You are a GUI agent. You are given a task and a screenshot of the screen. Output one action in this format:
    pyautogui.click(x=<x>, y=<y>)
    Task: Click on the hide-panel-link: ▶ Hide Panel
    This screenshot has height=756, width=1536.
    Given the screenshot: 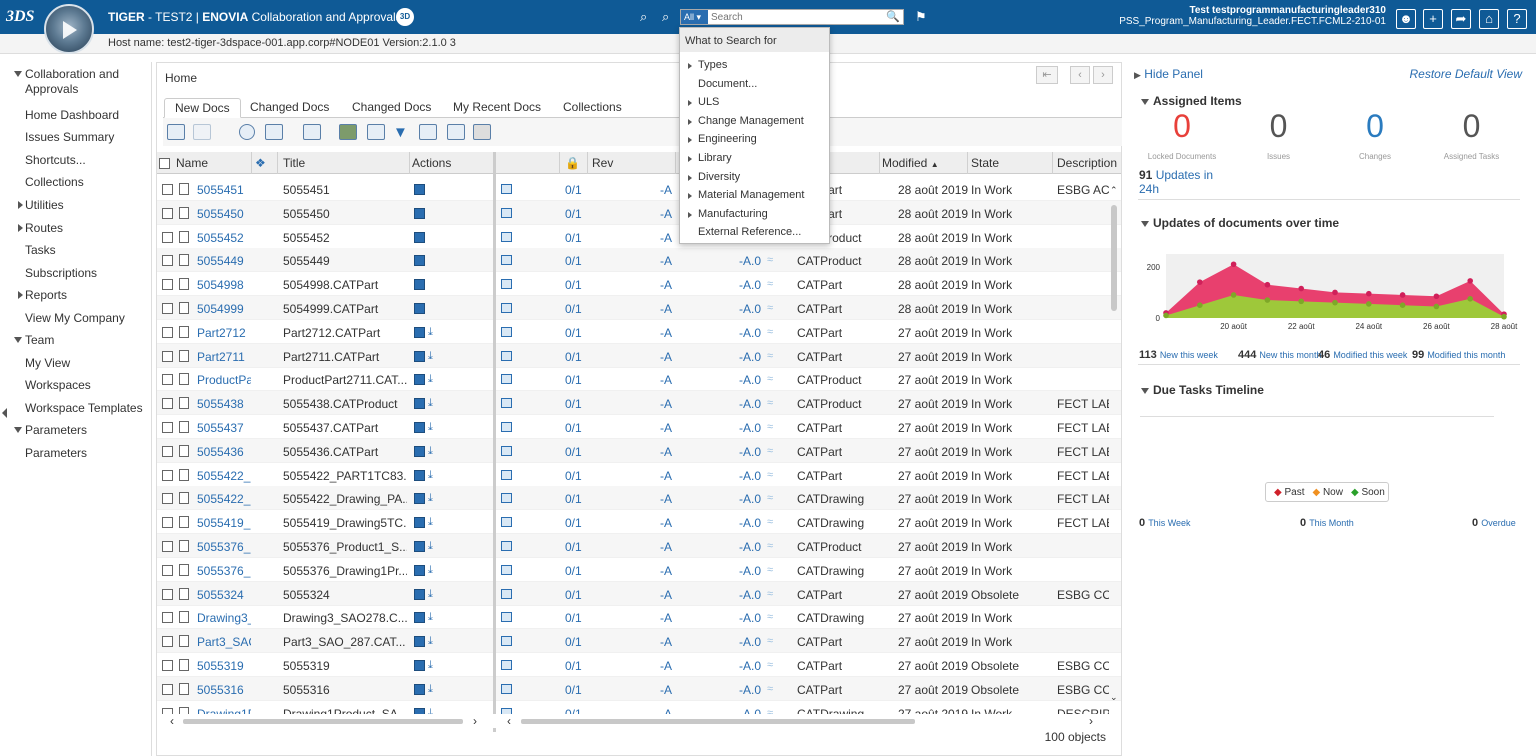 What is the action you would take?
    pyautogui.click(x=1168, y=74)
    